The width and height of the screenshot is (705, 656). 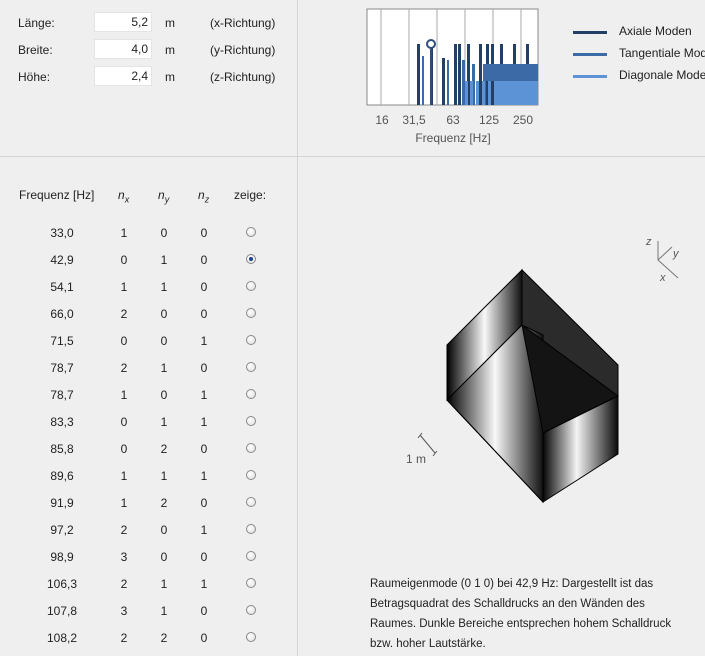 What do you see at coordinates (149, 452) in the screenshot?
I see `table-row: 85,8 0 2 0` at bounding box center [149, 452].